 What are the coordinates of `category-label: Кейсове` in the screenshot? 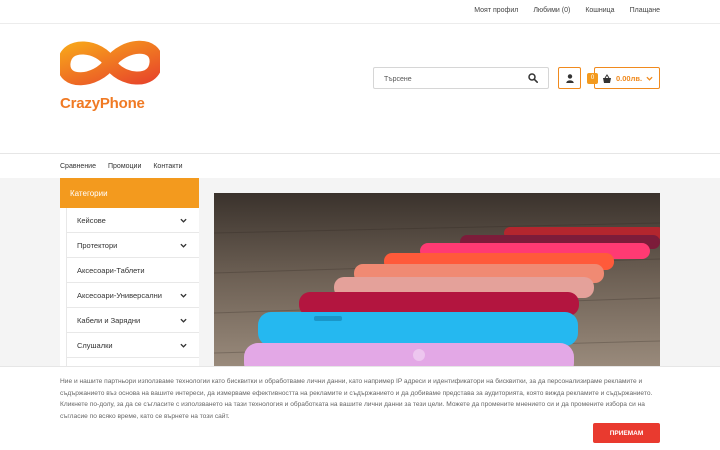 It's located at (91, 220).